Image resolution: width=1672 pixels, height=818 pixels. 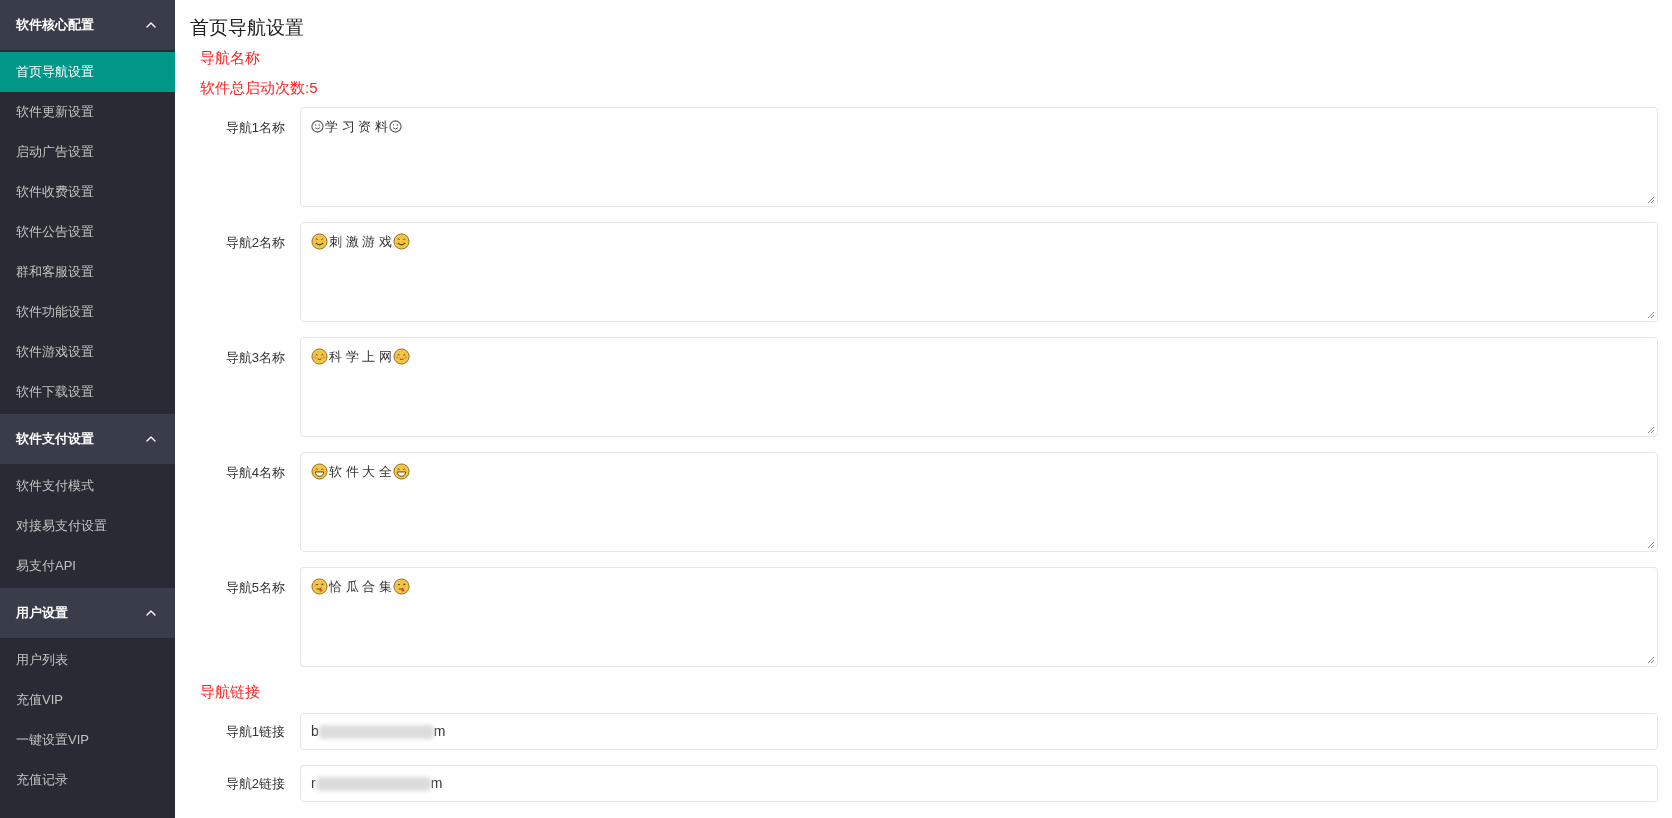 What do you see at coordinates (360, 242) in the screenshot?
I see `field-value: 刺 激 游 戏` at bounding box center [360, 242].